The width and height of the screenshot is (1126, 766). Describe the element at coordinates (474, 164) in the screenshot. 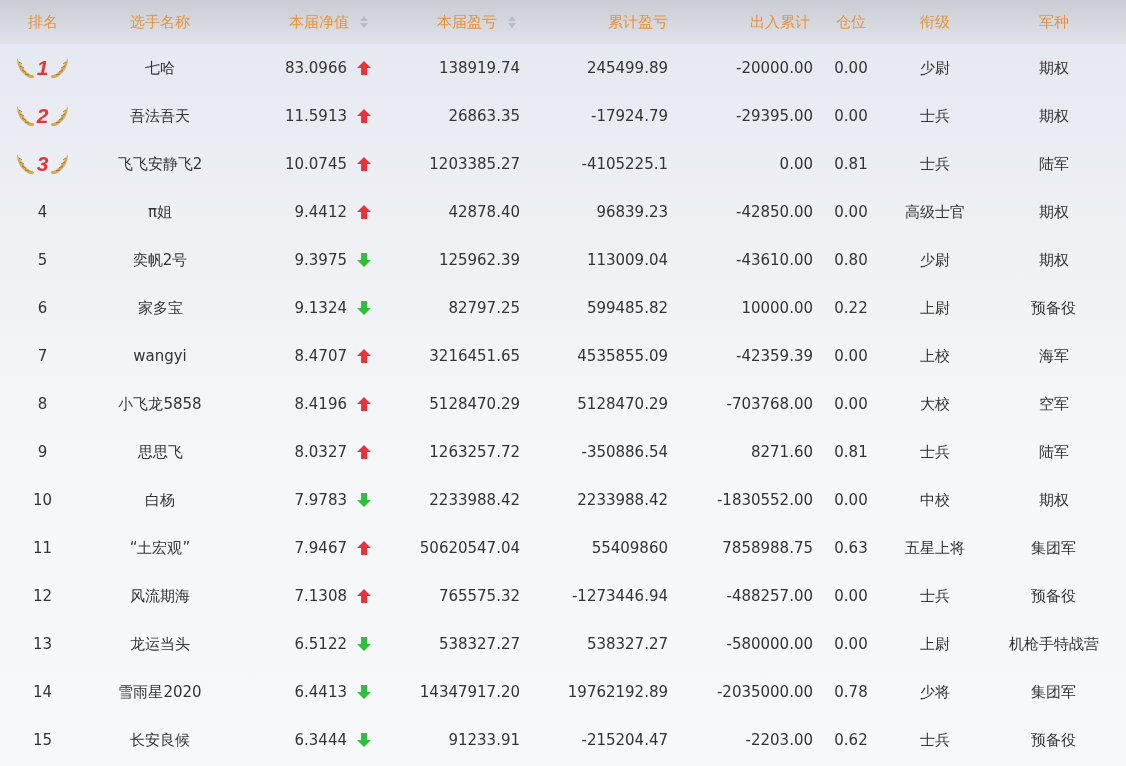

I see `period-profit: 1203385.27` at that location.